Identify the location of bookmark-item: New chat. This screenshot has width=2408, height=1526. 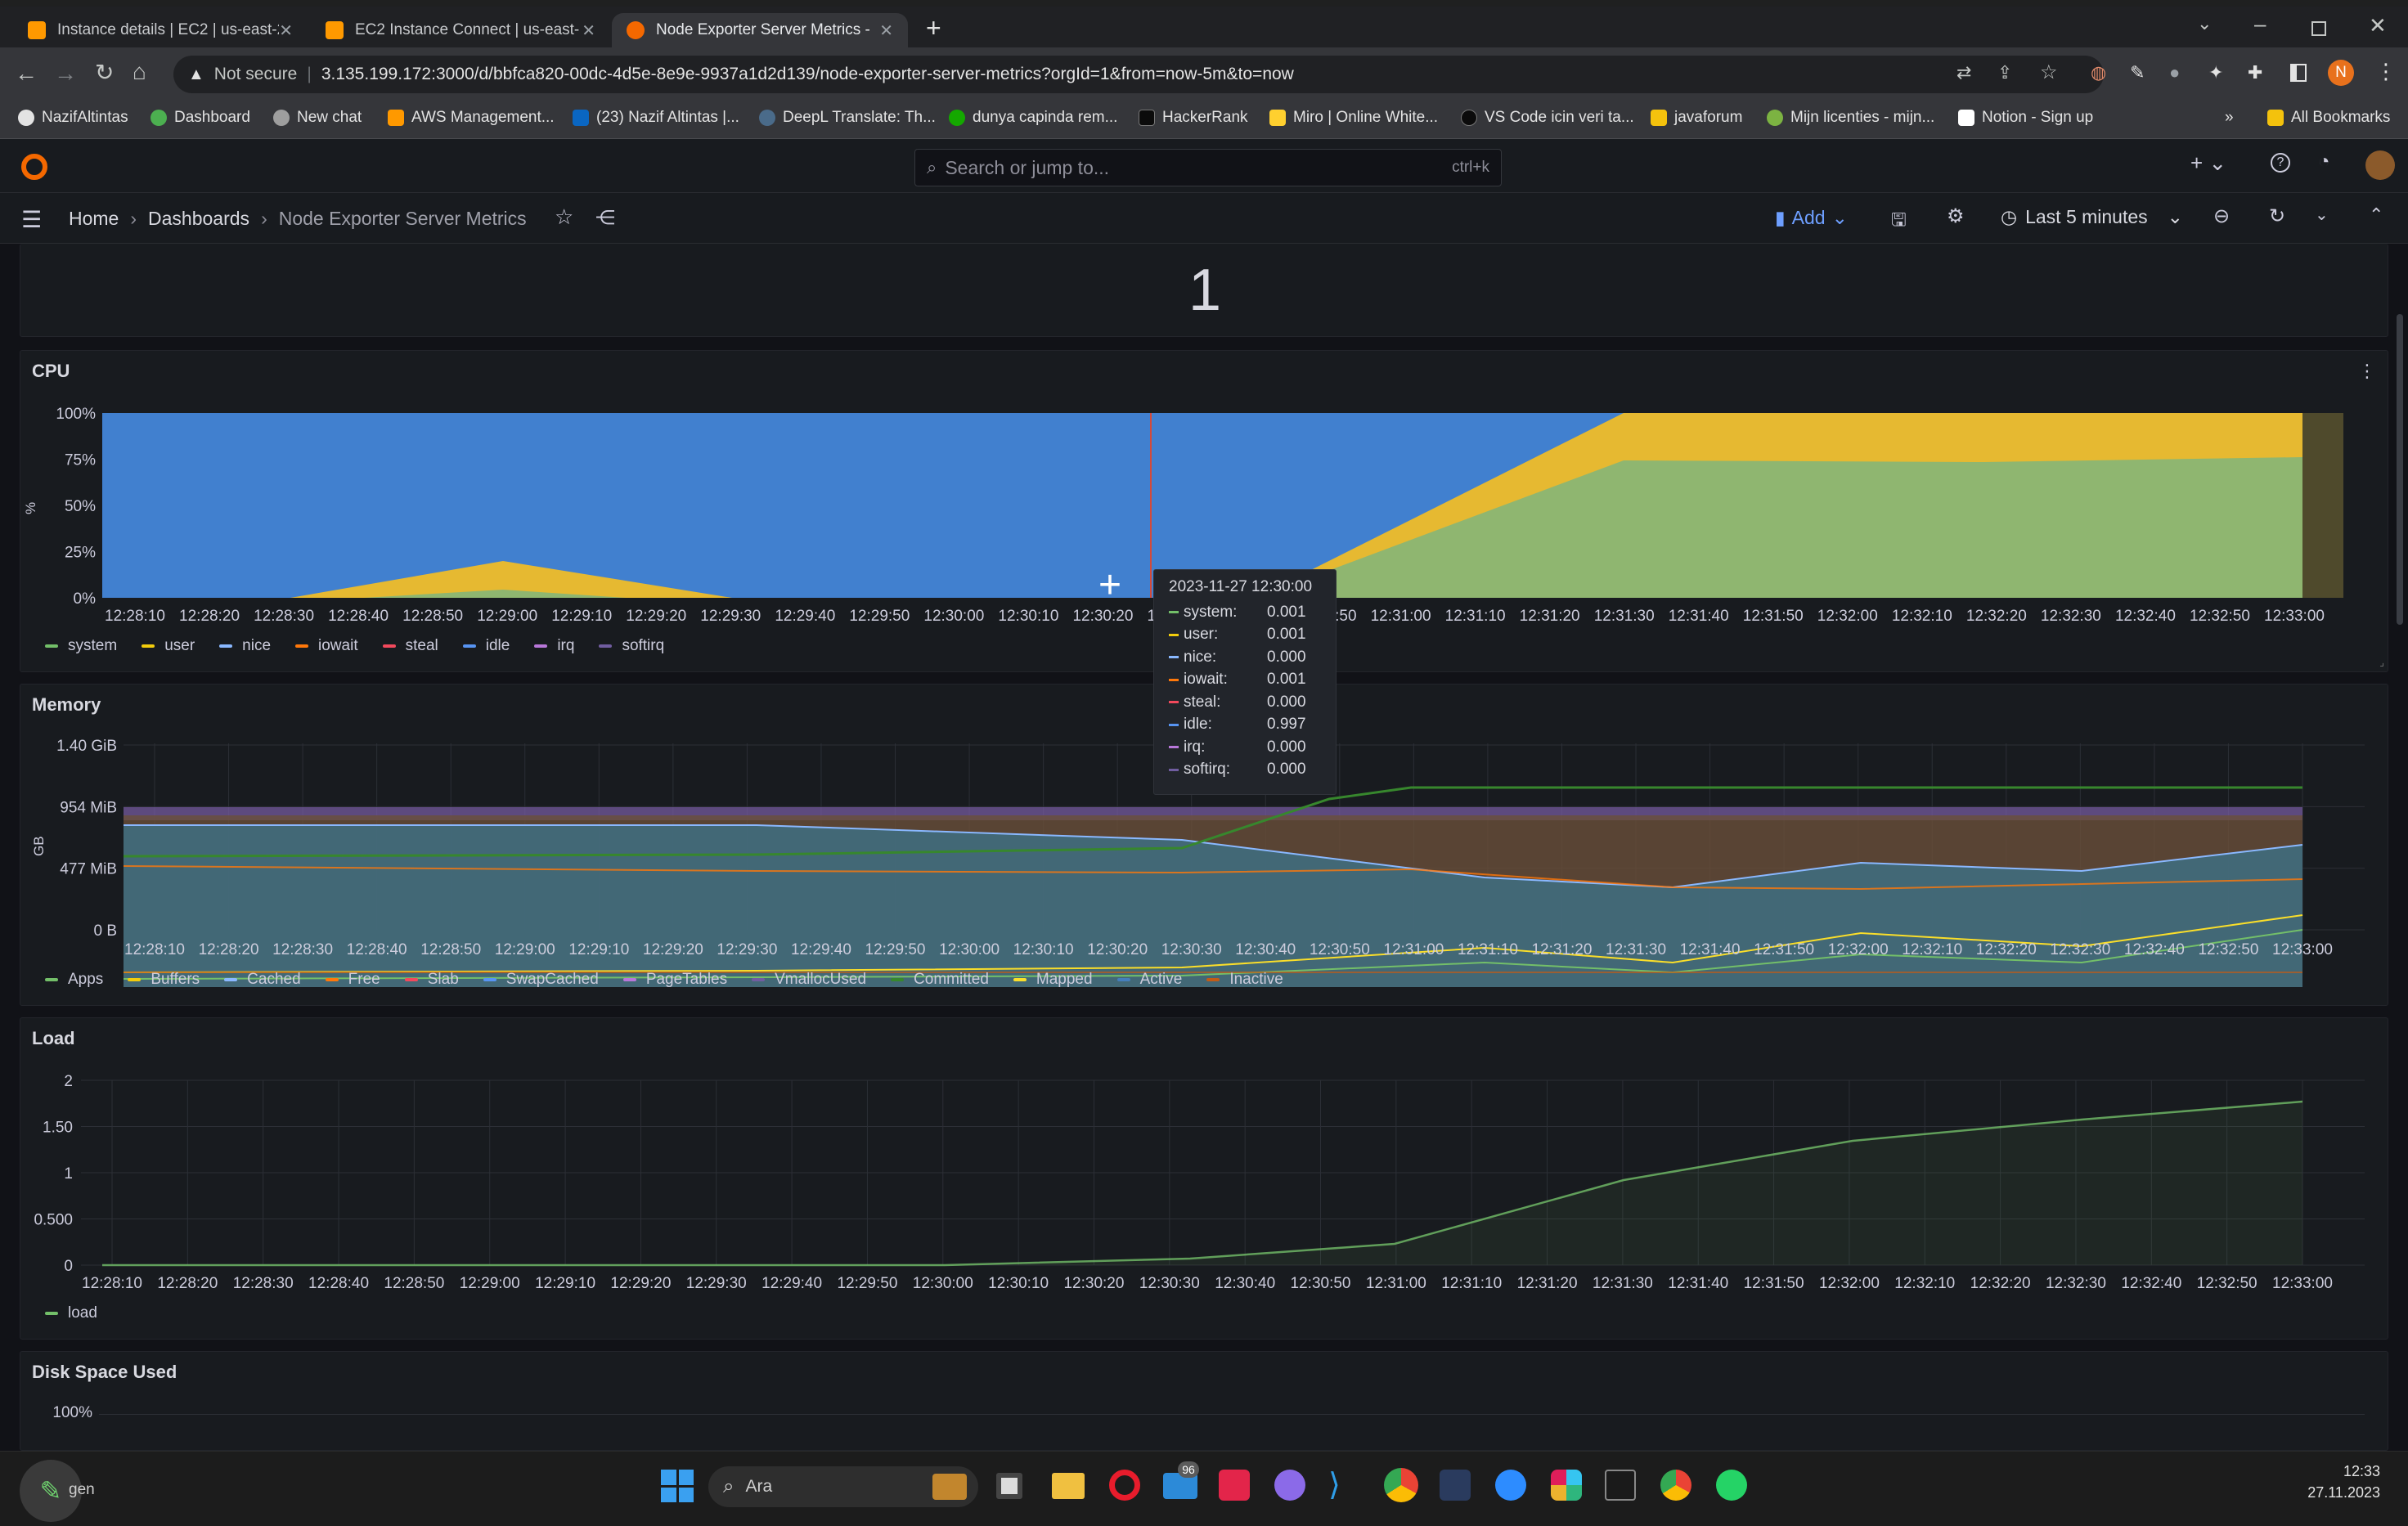
(317, 118).